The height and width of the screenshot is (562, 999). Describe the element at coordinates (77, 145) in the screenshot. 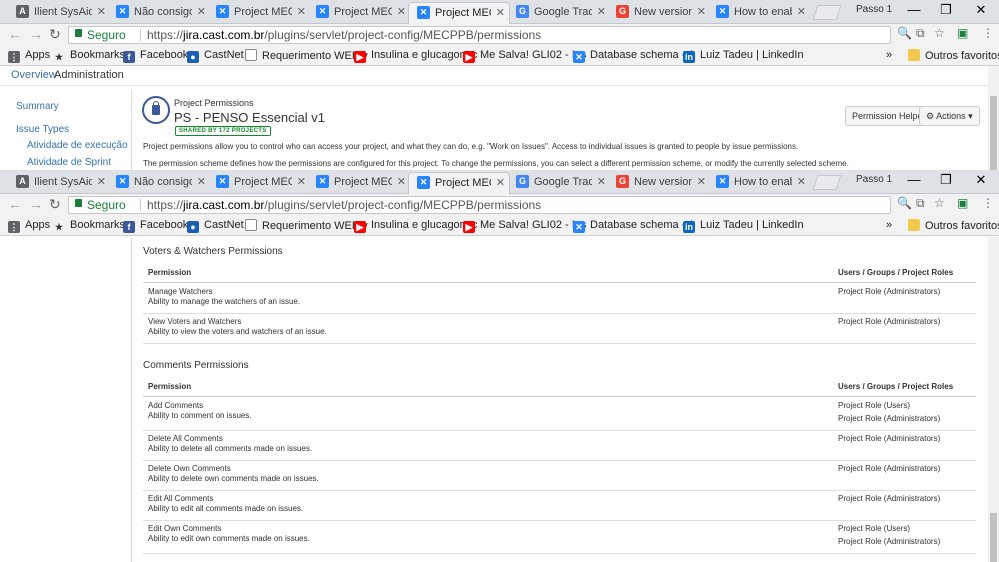

I see `sidebar-item-atividade-execucao: Atividade de execução` at that location.